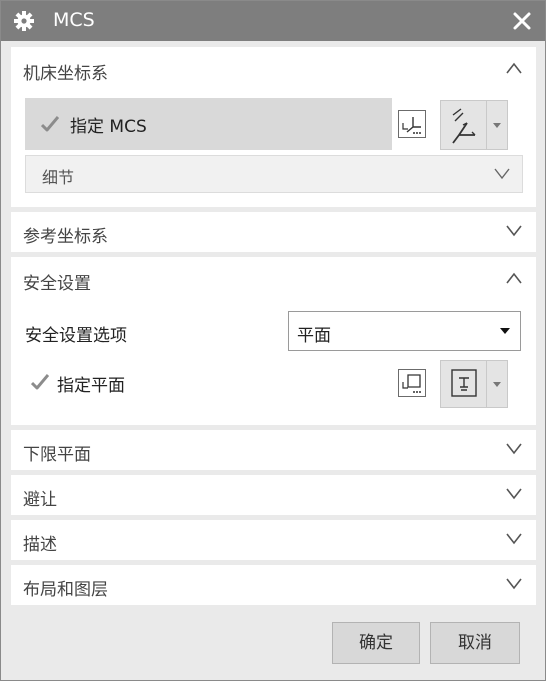 The height and width of the screenshot is (681, 546). Describe the element at coordinates (65, 590) in the screenshot. I see `section-title: 布局和图层` at that location.